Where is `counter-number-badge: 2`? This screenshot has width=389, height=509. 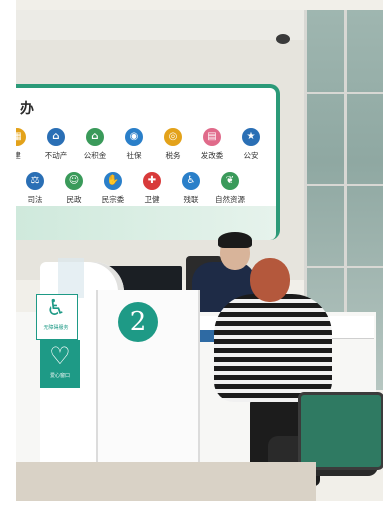 counter-number-badge: 2 is located at coordinates (138, 322).